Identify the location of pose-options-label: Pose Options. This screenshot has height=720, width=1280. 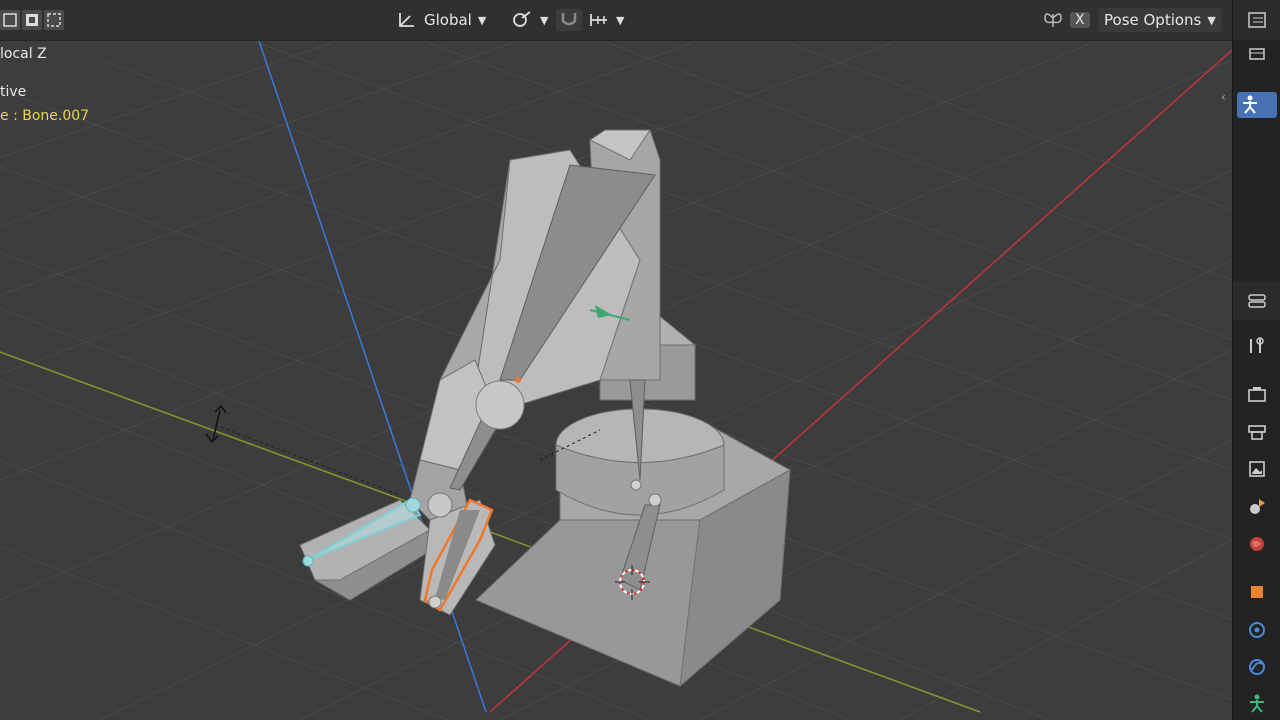
(1153, 20).